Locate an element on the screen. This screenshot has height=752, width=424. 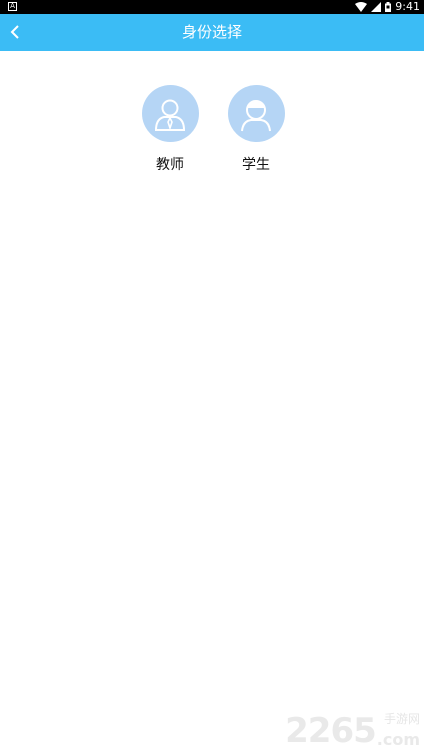
watermark-suffix: .com is located at coordinates (398, 739).